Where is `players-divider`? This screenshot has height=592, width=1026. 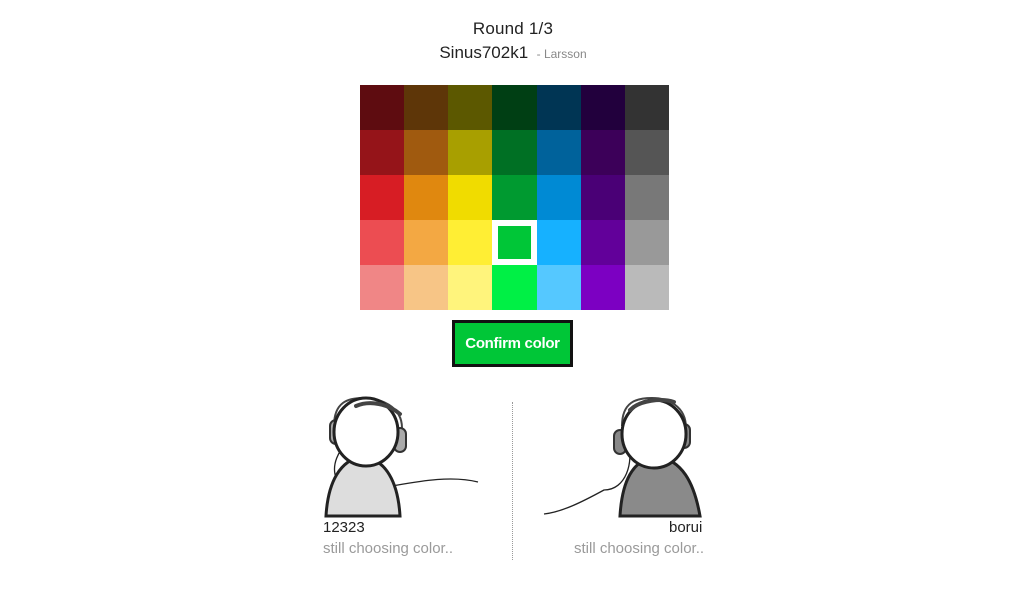
players-divider is located at coordinates (512, 481).